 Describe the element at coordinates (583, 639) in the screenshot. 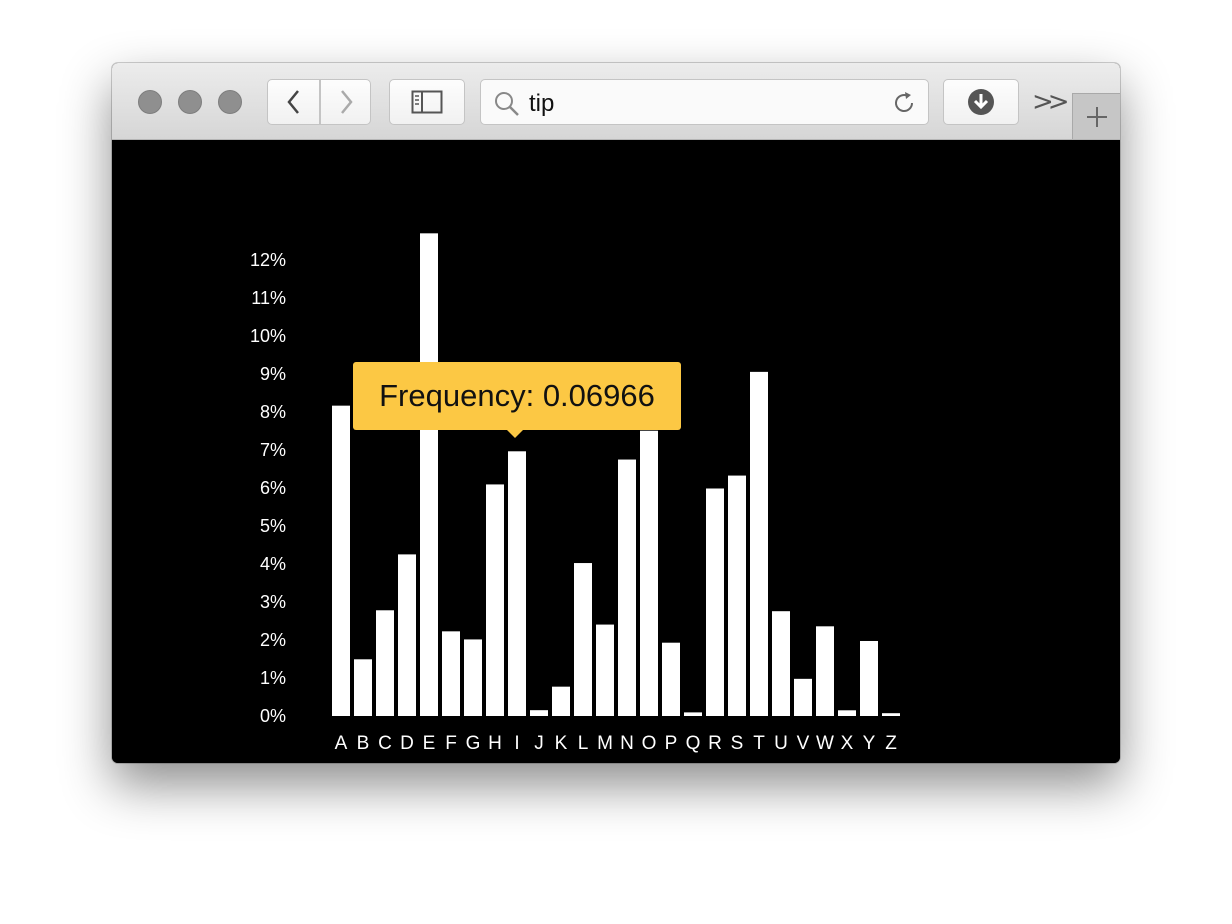

I see `bar-l` at that location.